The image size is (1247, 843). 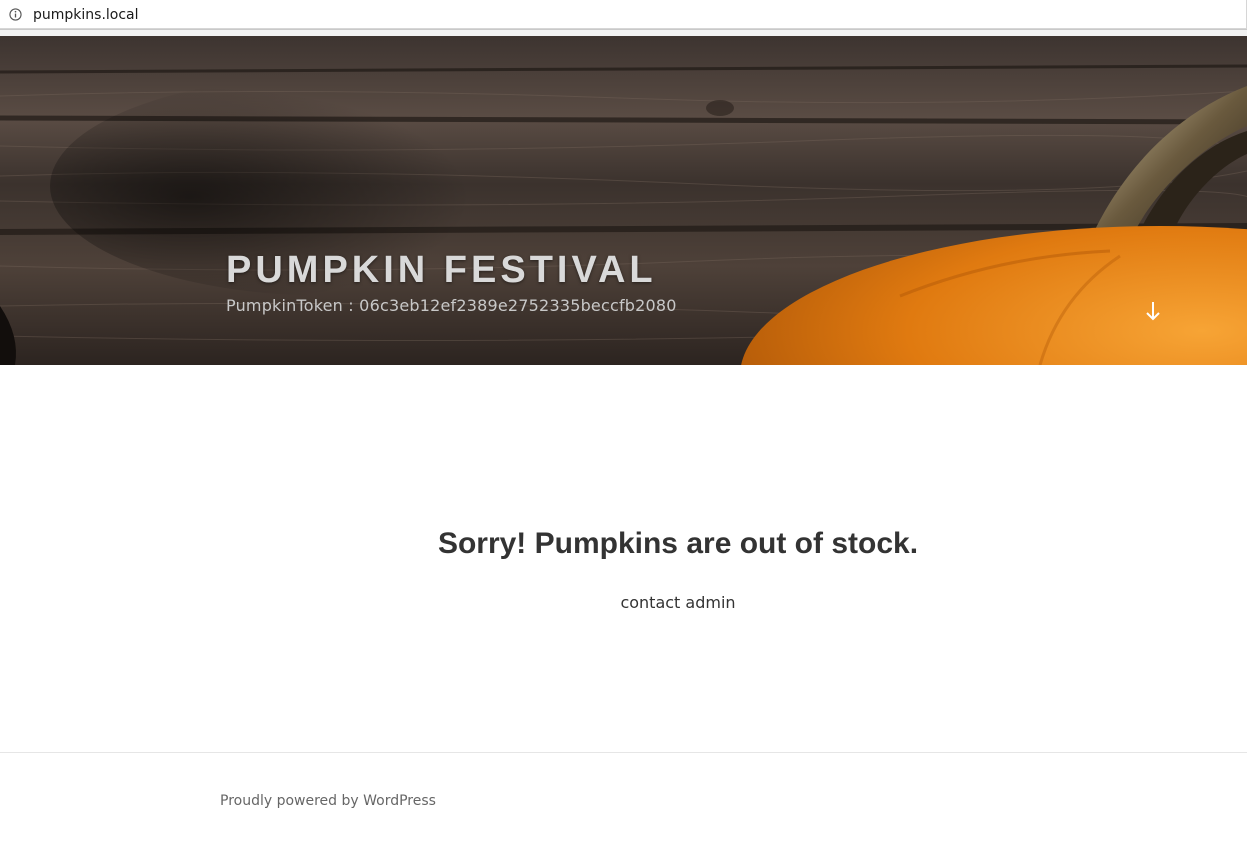 I want to click on page-headline: Sorry! Pumpkins are out of stock., so click(x=678, y=543).